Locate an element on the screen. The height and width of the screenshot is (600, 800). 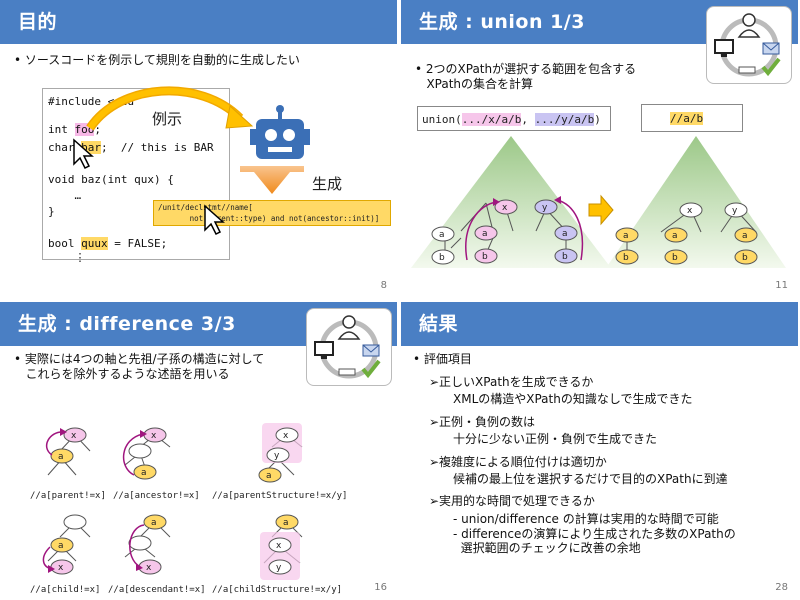
page-number: 11 is located at coordinates (781, 285).